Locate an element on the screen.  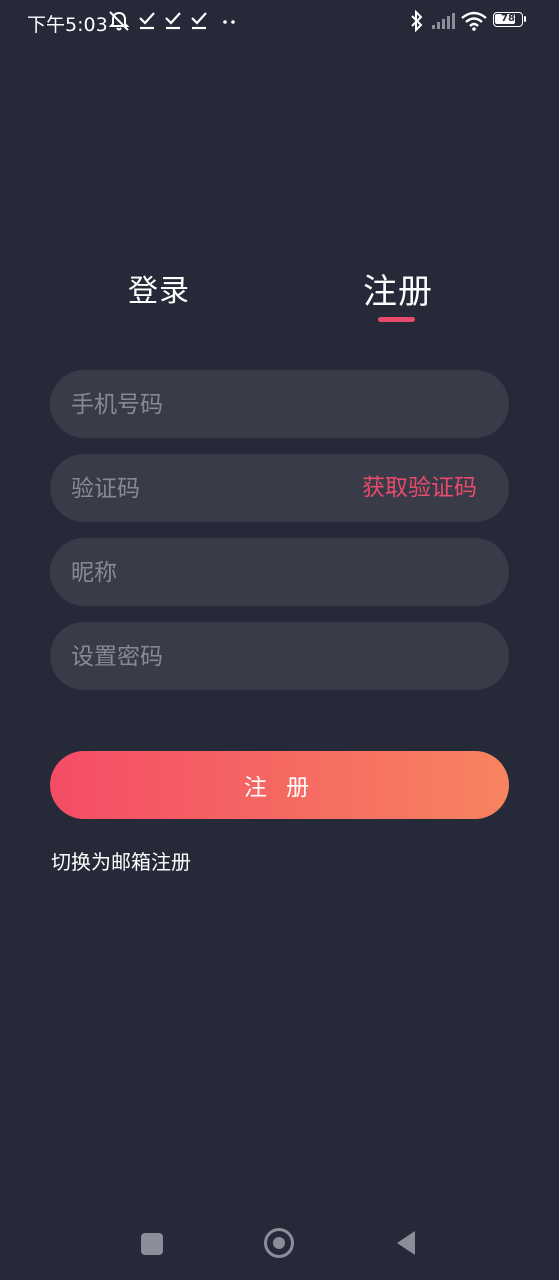
nickname-field is located at coordinates (279, 573).